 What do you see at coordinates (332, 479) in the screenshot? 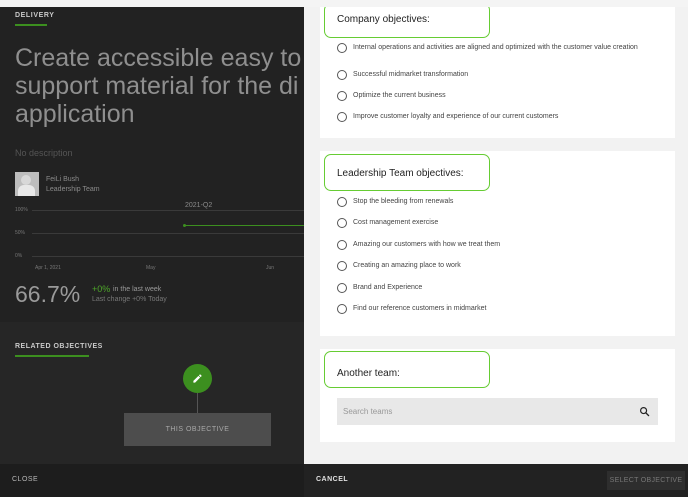
I see `cancel-button: CANCEL` at bounding box center [332, 479].